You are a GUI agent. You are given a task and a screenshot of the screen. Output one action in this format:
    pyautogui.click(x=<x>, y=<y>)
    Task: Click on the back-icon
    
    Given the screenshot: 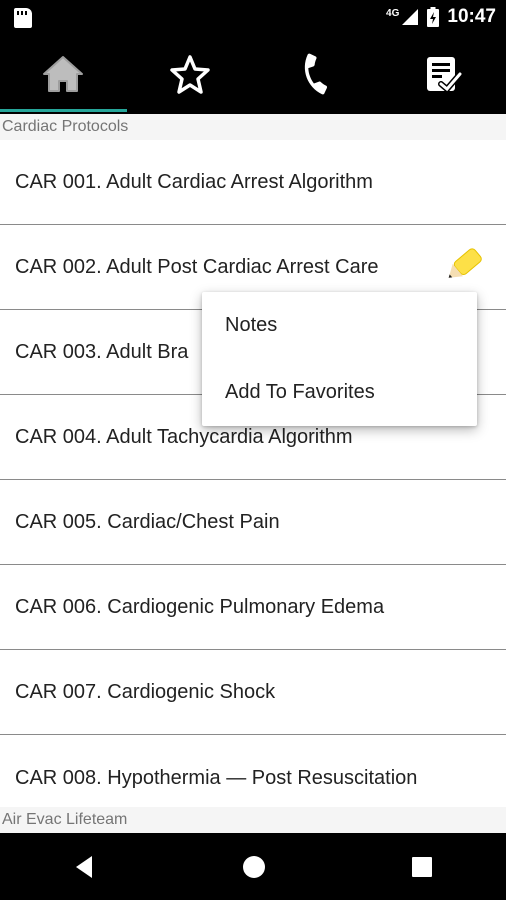 What is the action you would take?
    pyautogui.click(x=85, y=867)
    